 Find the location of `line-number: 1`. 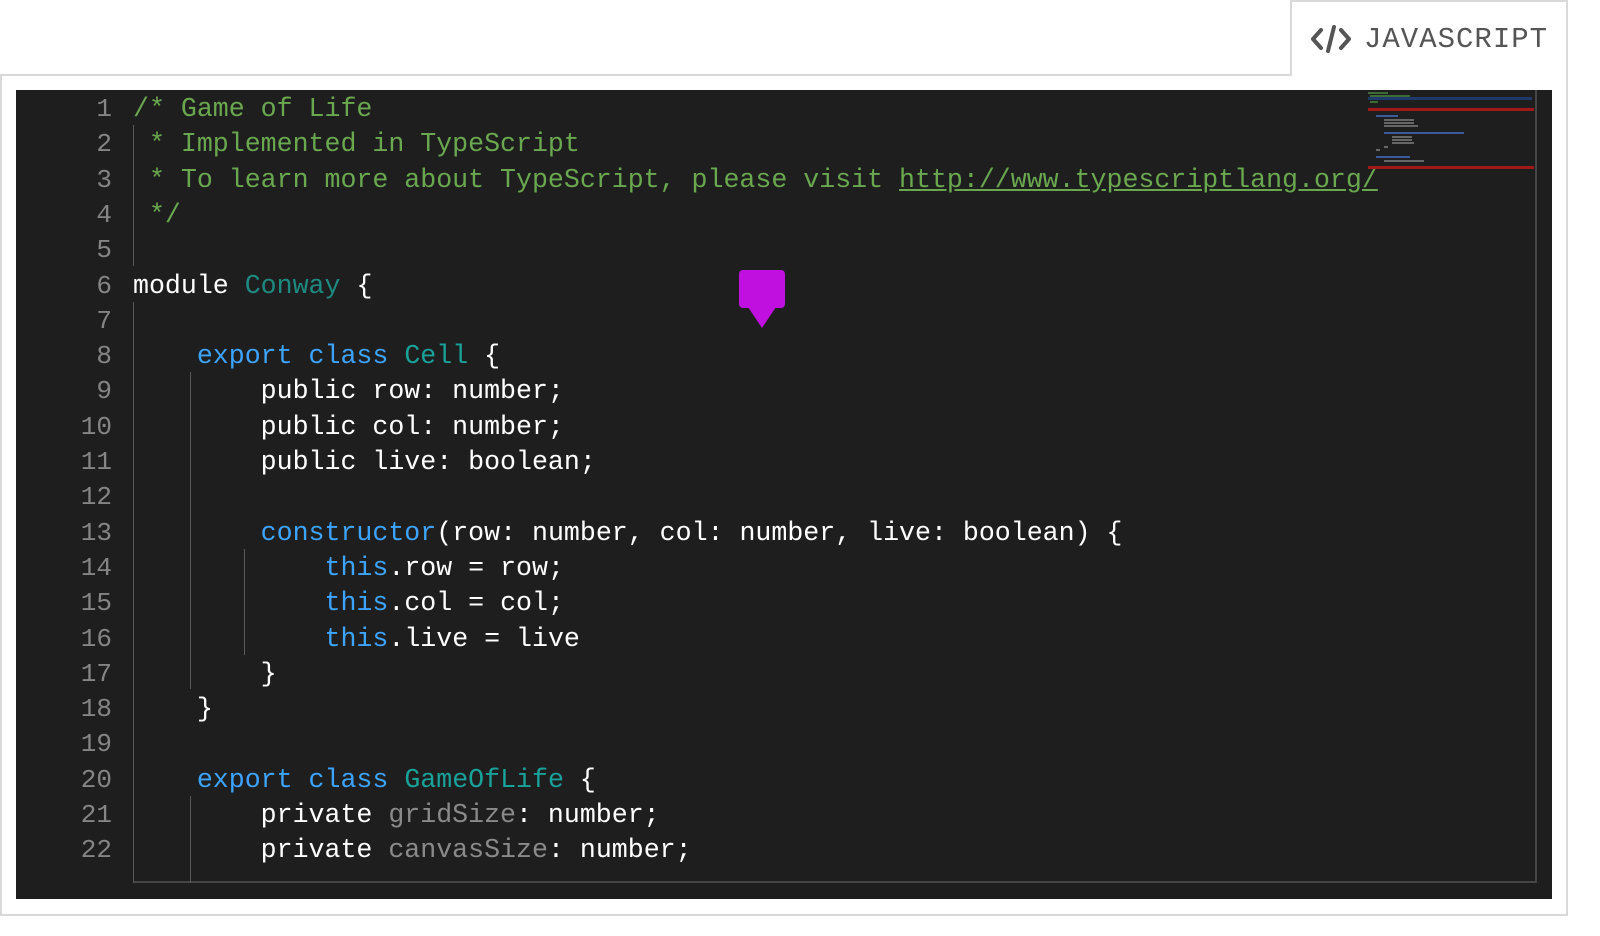

line-number: 1 is located at coordinates (104, 109).